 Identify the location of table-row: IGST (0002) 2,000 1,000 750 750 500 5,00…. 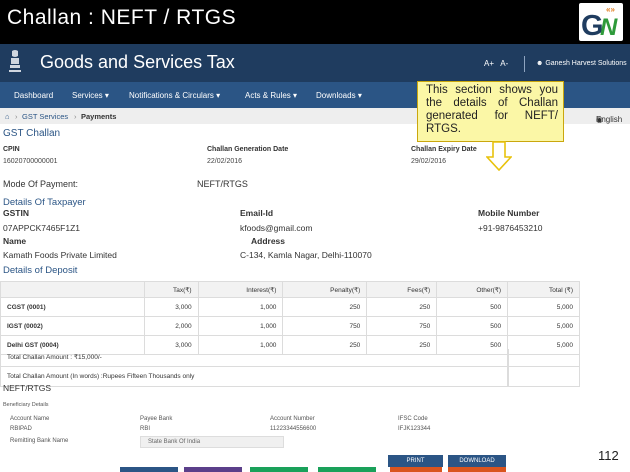
(290, 326).